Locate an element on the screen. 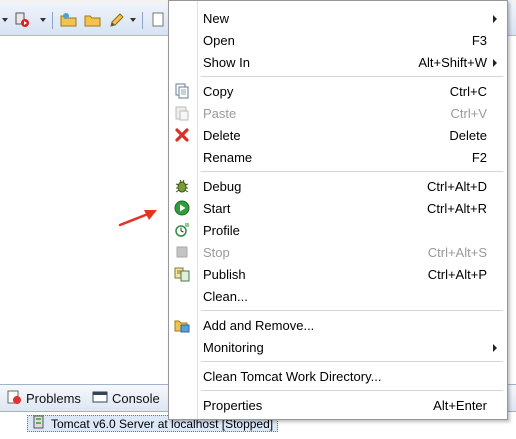 The width and height of the screenshot is (516, 439). menu-item-label: Start is located at coordinates (217, 208).